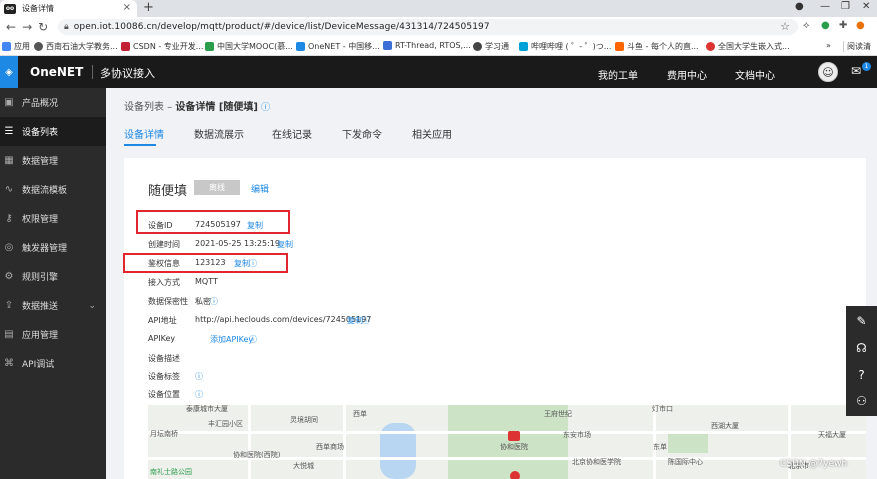 This screenshot has width=877, height=479. What do you see at coordinates (618, 74) in the screenshot?
I see `my-tickets-link: 我的工单` at bounding box center [618, 74].